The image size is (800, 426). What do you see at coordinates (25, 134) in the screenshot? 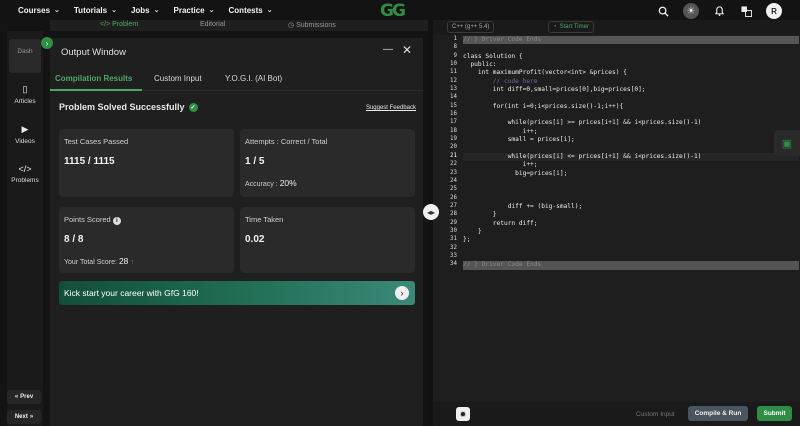
I see `sidebar-item-videos: ▶ Videos` at bounding box center [25, 134].